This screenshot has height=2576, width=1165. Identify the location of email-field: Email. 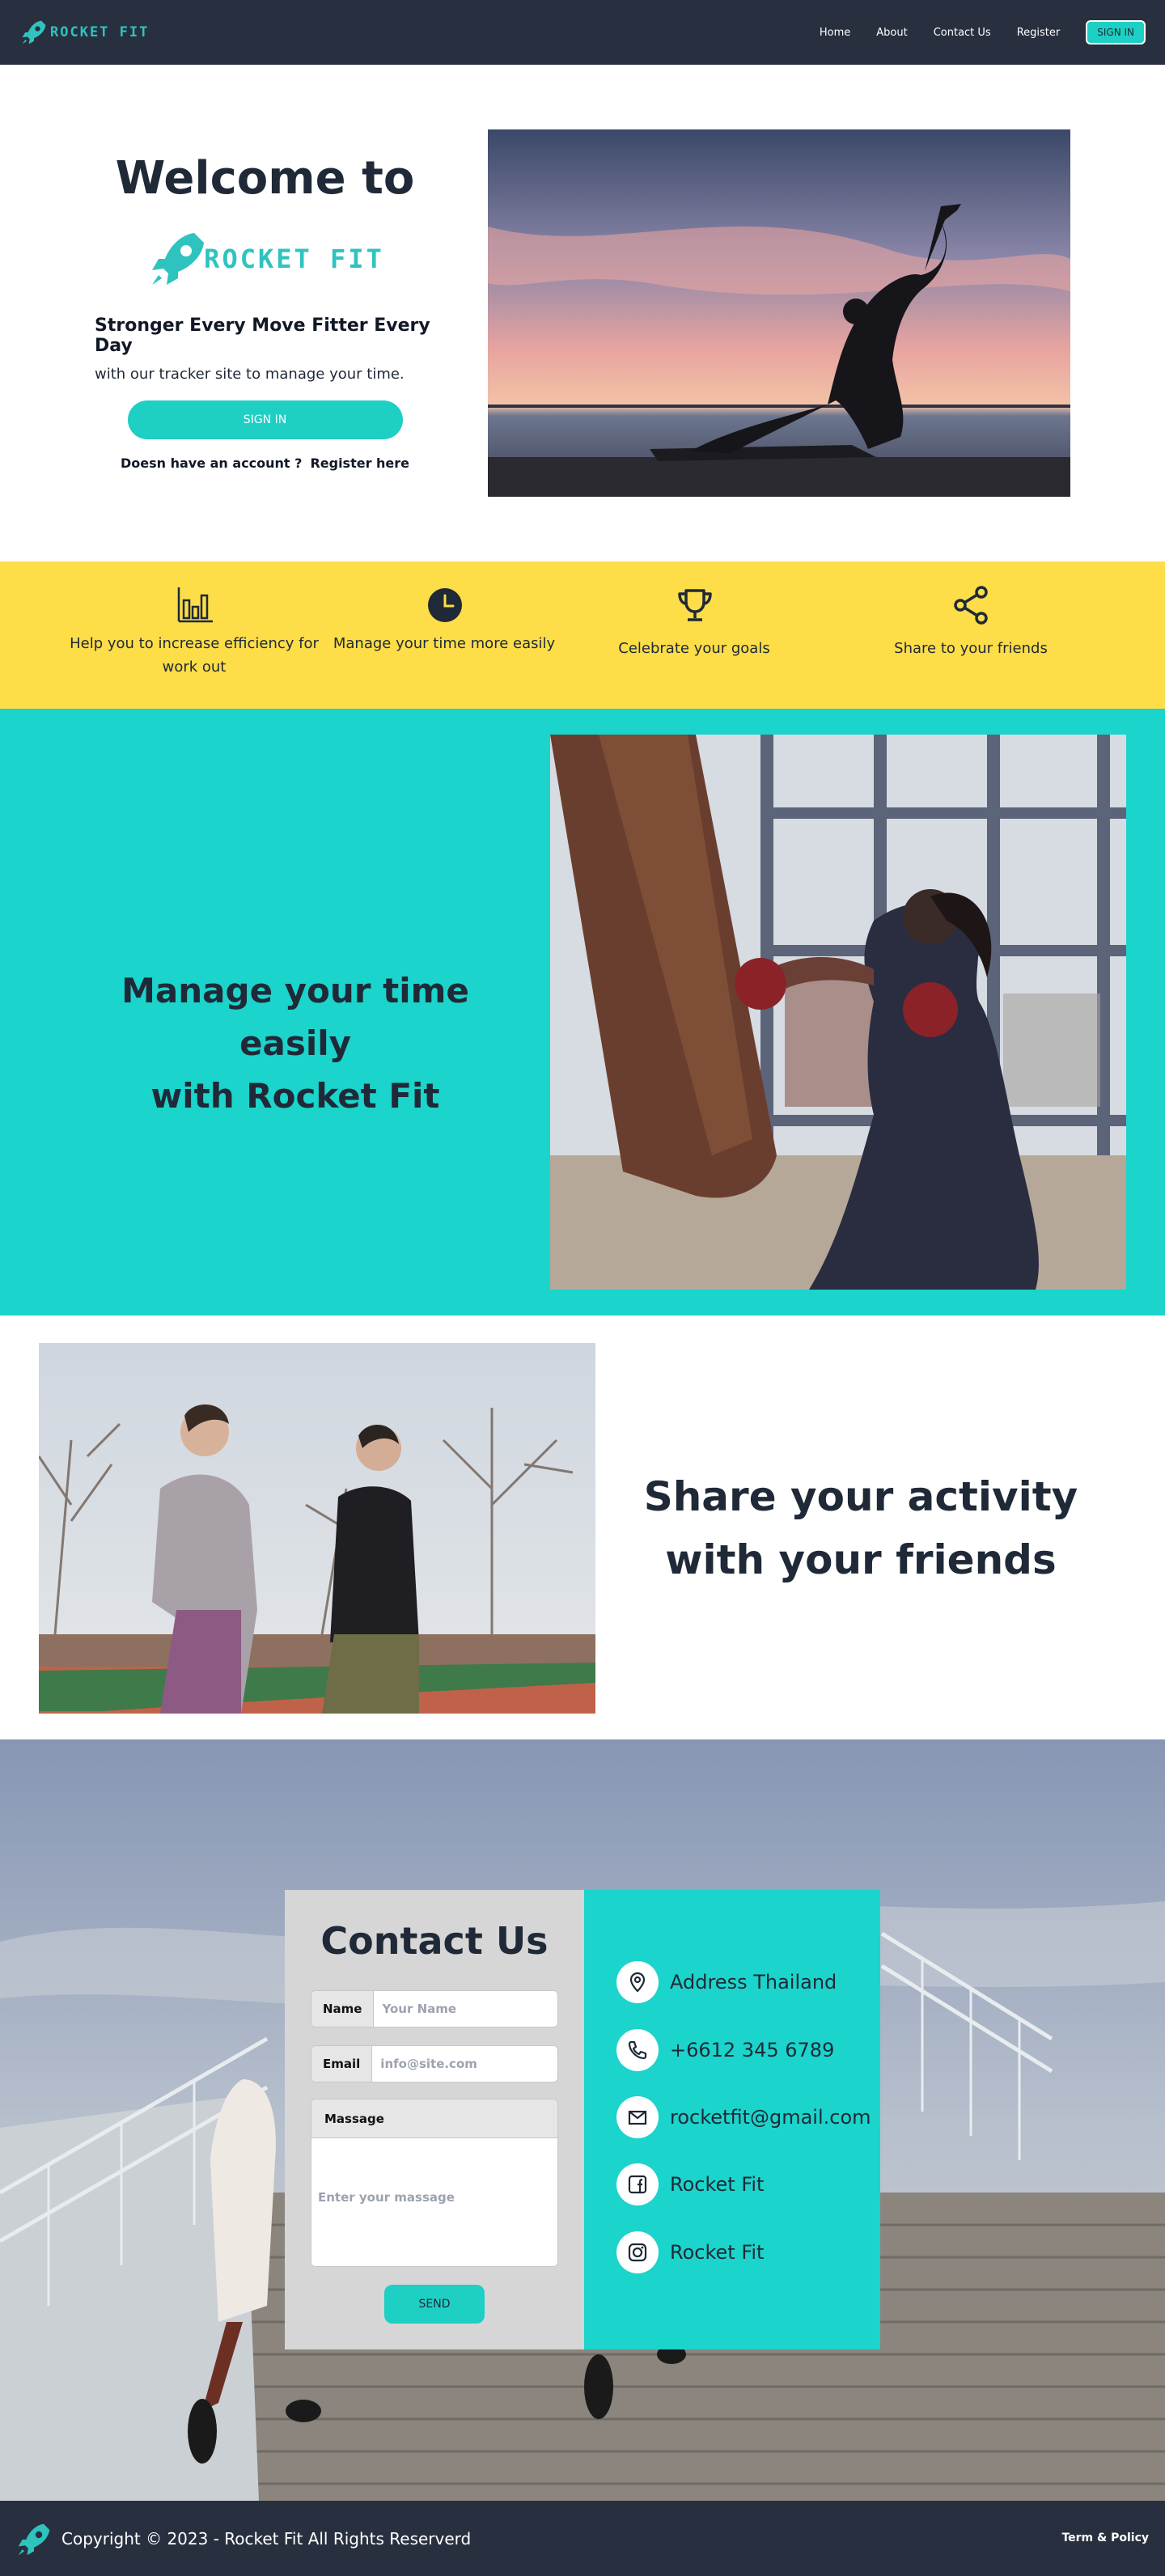
(434, 2063).